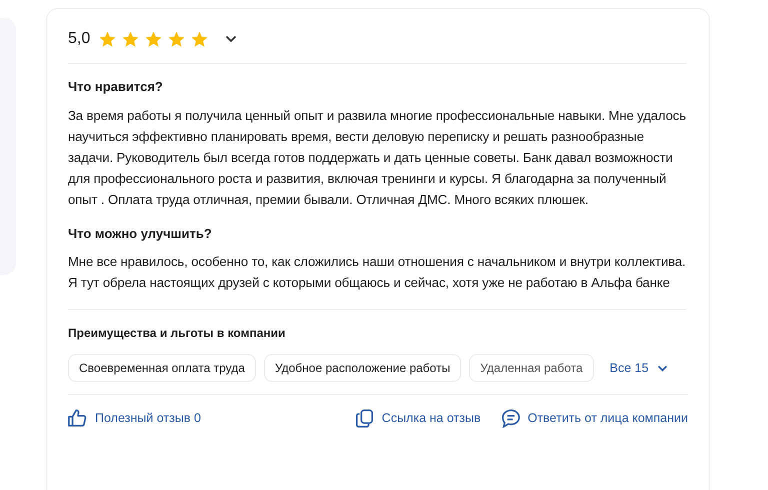  I want to click on copy-icon, so click(364, 418).